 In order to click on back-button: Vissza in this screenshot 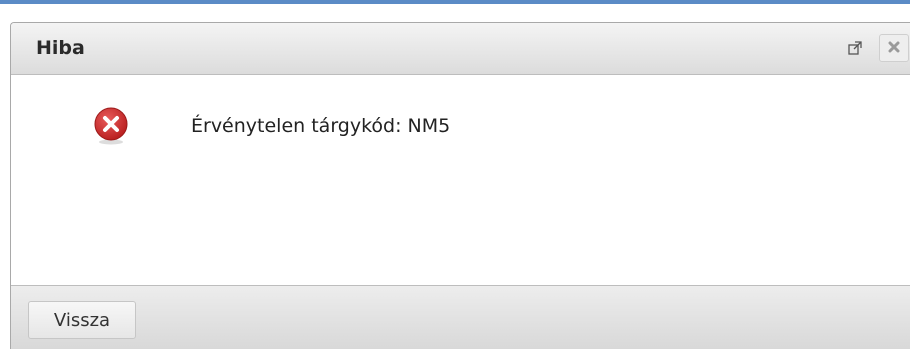, I will do `click(82, 320)`.